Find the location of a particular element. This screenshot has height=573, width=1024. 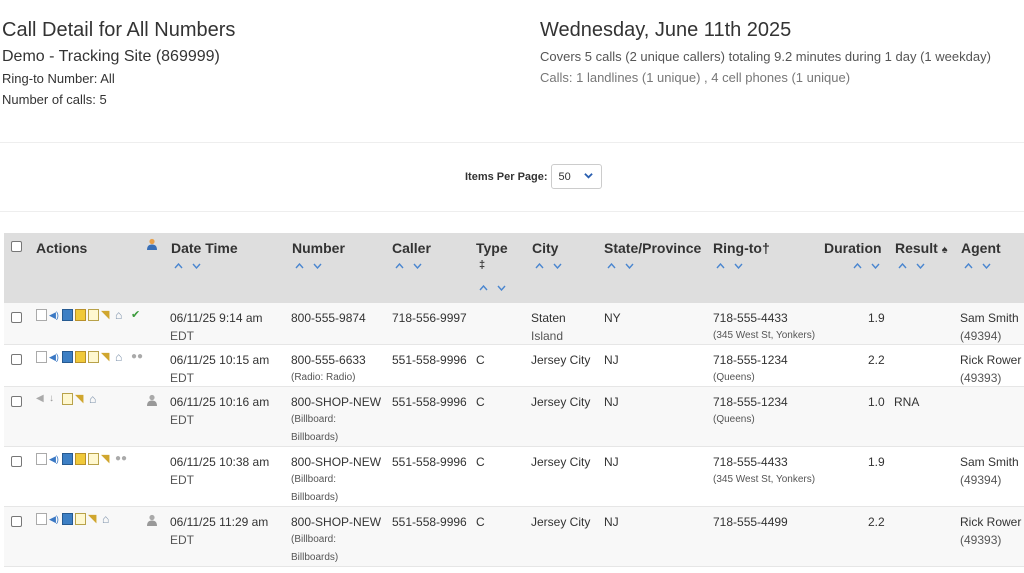

col-caller: Caller is located at coordinates (411, 248).